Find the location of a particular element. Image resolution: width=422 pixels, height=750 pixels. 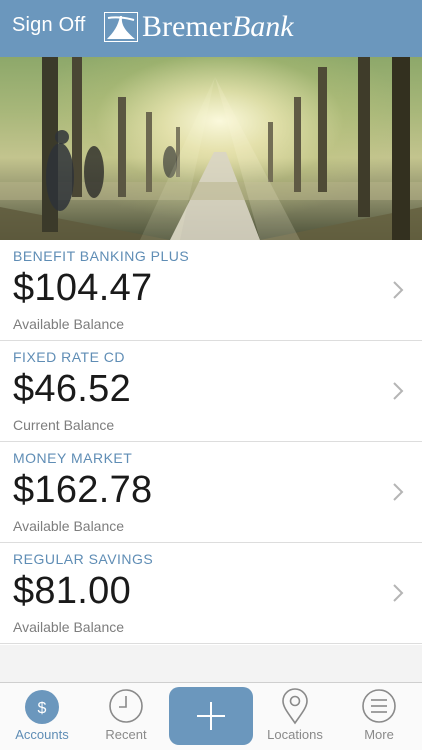

account-name: BENEFIT BANKING PLUS is located at coordinates (101, 256).